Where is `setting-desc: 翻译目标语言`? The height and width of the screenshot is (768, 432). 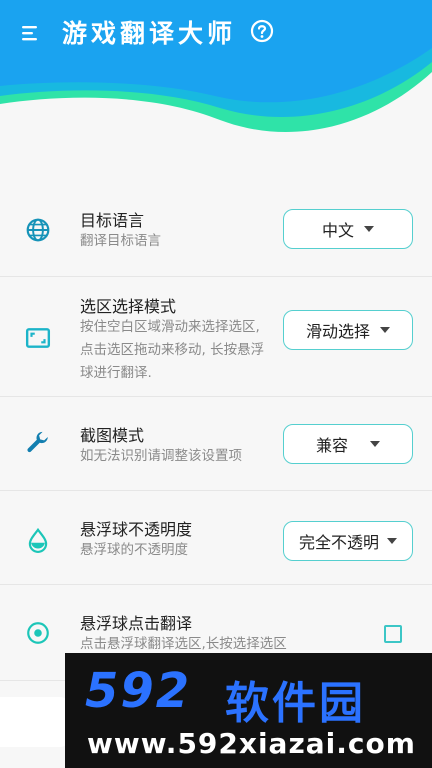
setting-desc: 翻译目标语言 is located at coordinates (120, 241).